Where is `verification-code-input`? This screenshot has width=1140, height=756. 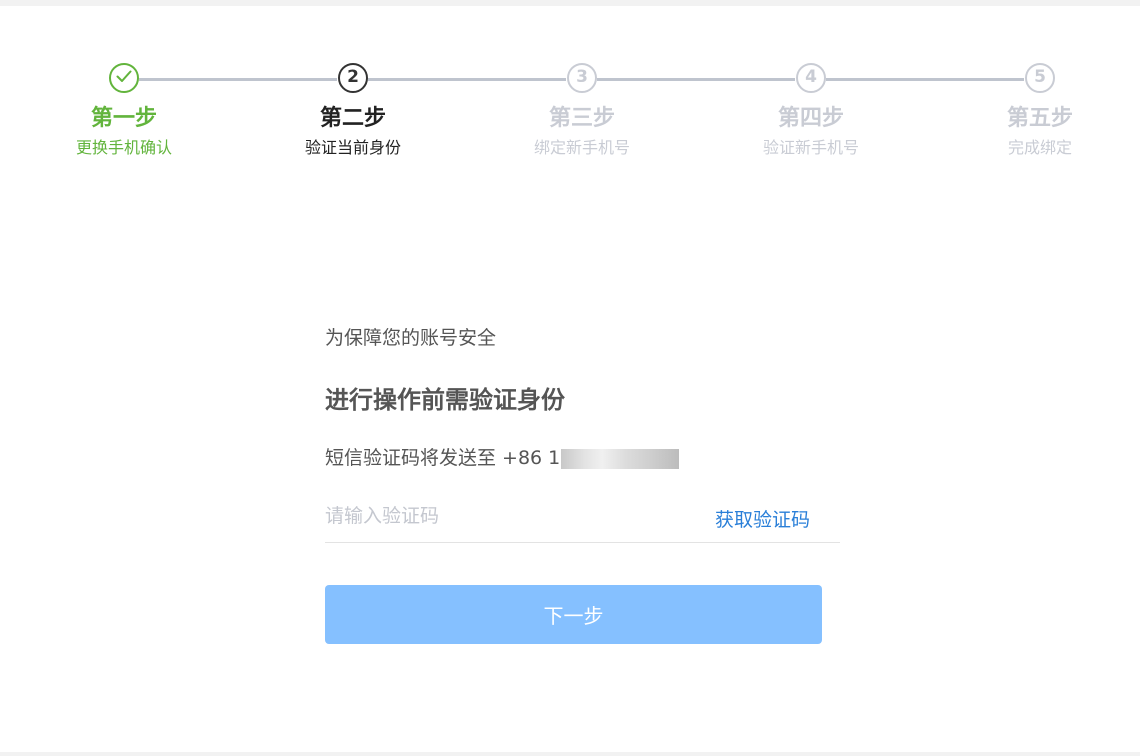 verification-code-input is located at coordinates (495, 516).